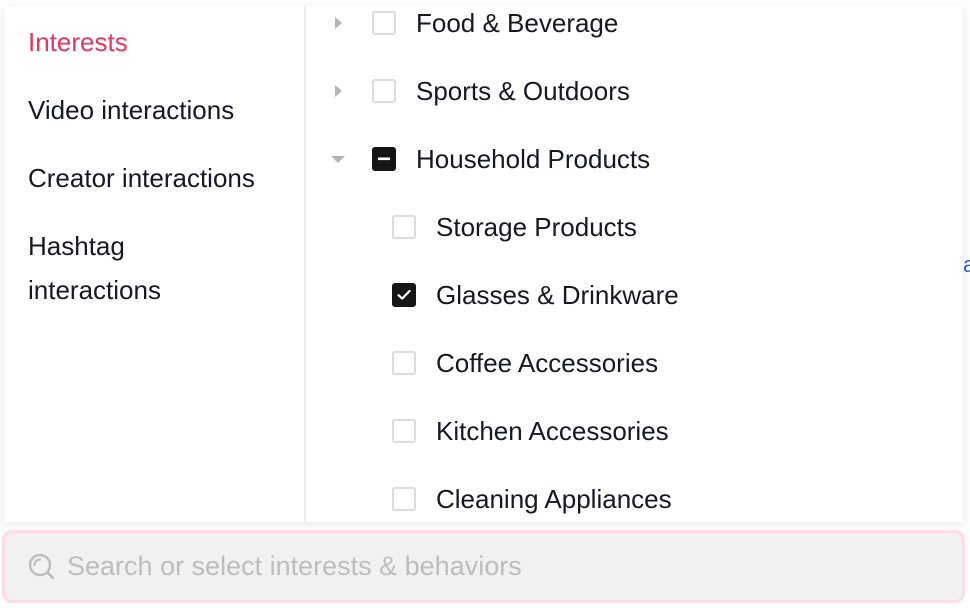  Describe the element at coordinates (41, 566) in the screenshot. I see `search-icon` at that location.